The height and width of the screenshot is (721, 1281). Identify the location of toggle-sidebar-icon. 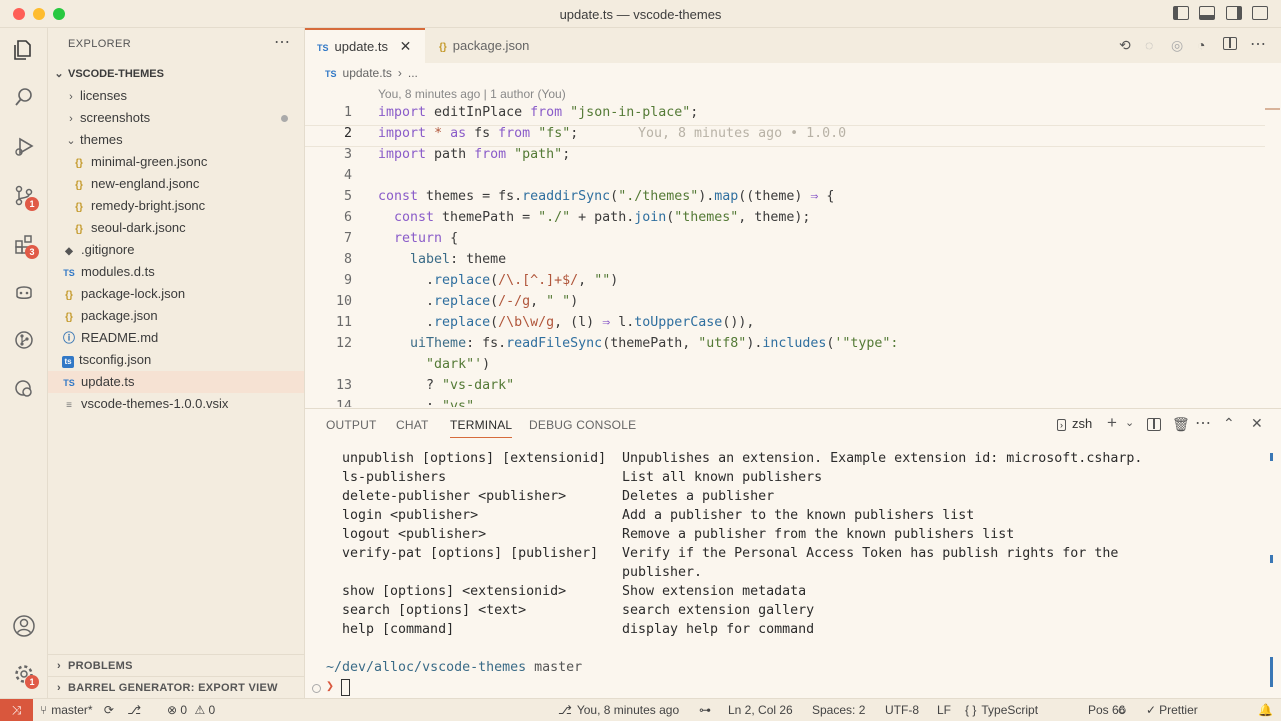
(1181, 13).